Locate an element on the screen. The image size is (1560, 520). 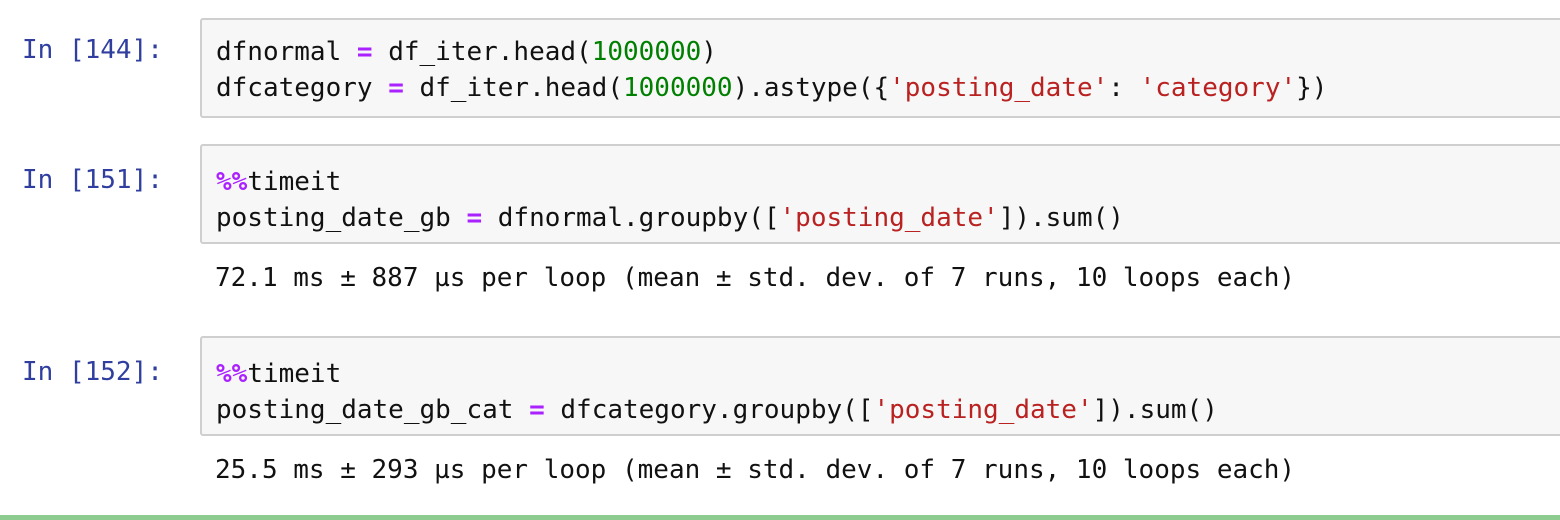
input-prompt: In [152]: is located at coordinates (92, 372).